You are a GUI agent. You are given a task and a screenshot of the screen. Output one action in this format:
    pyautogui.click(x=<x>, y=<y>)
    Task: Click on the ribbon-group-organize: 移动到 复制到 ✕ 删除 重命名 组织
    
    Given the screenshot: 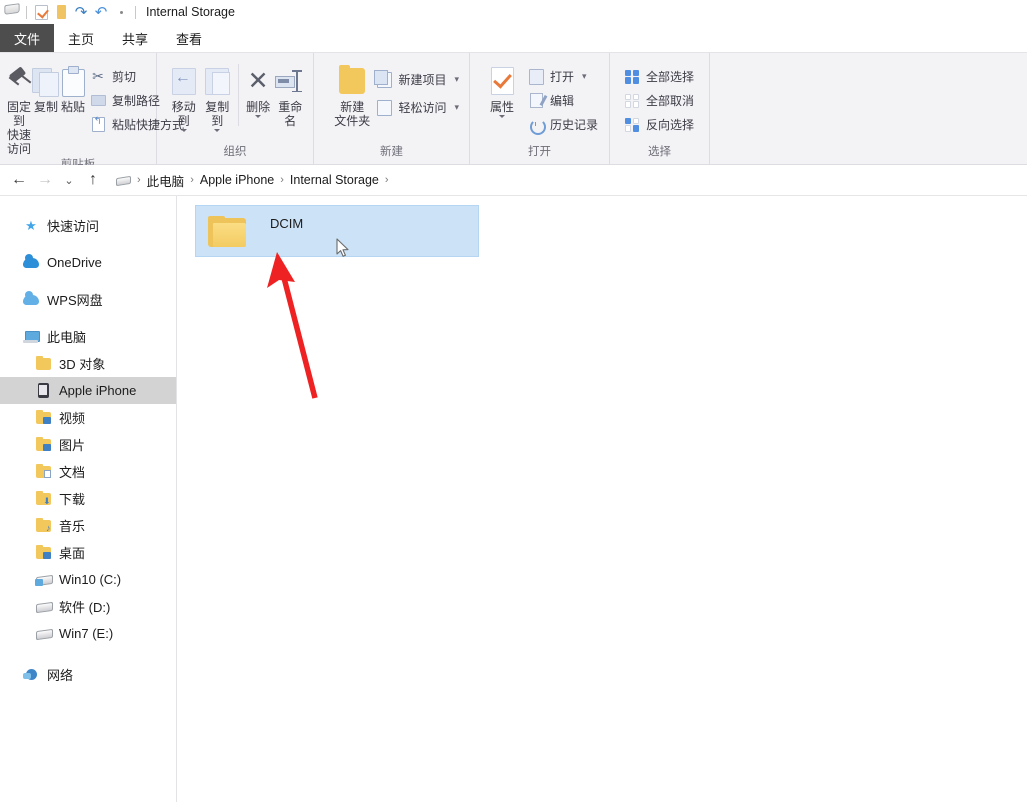 What is the action you would take?
    pyautogui.click(x=235, y=108)
    